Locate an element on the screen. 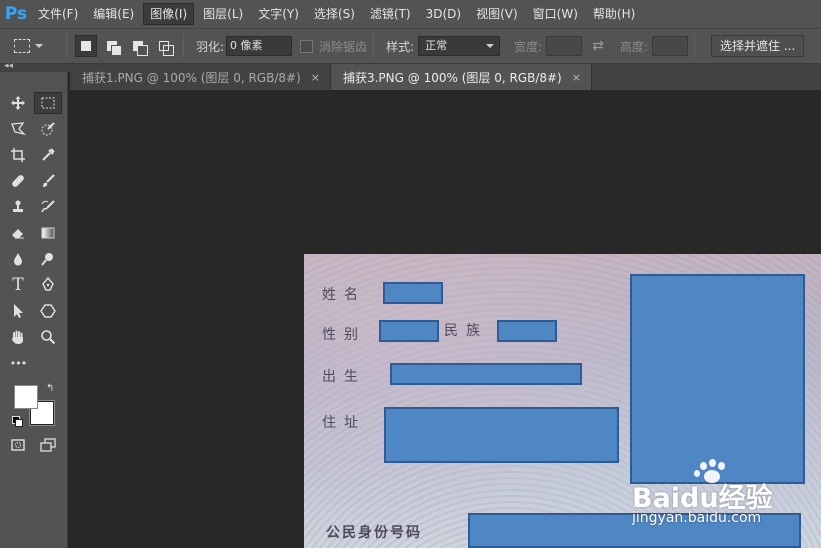 This screenshot has width=821, height=548. path-selection-tool is located at coordinates (18, 311).